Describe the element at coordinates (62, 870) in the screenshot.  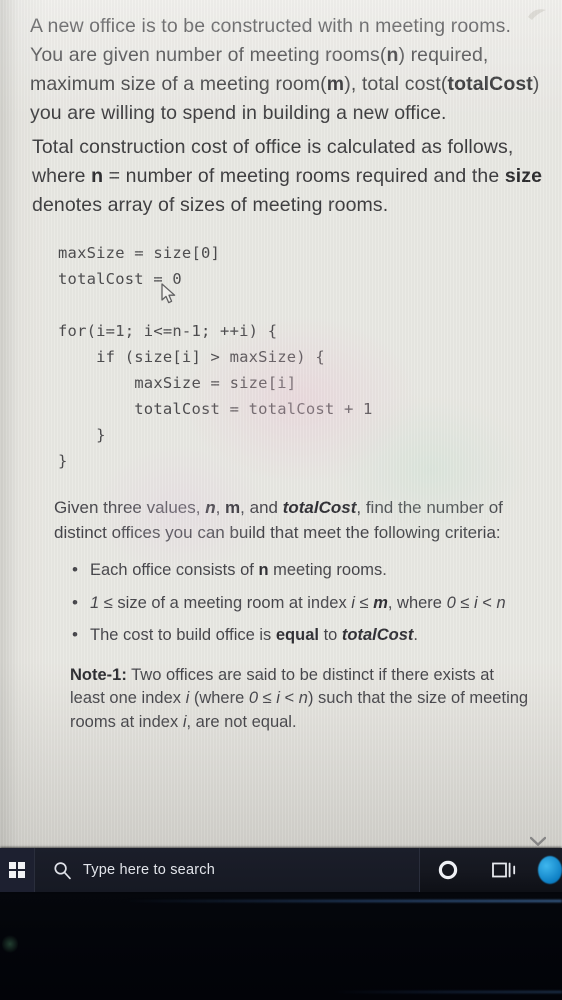
I see `search-icon` at that location.